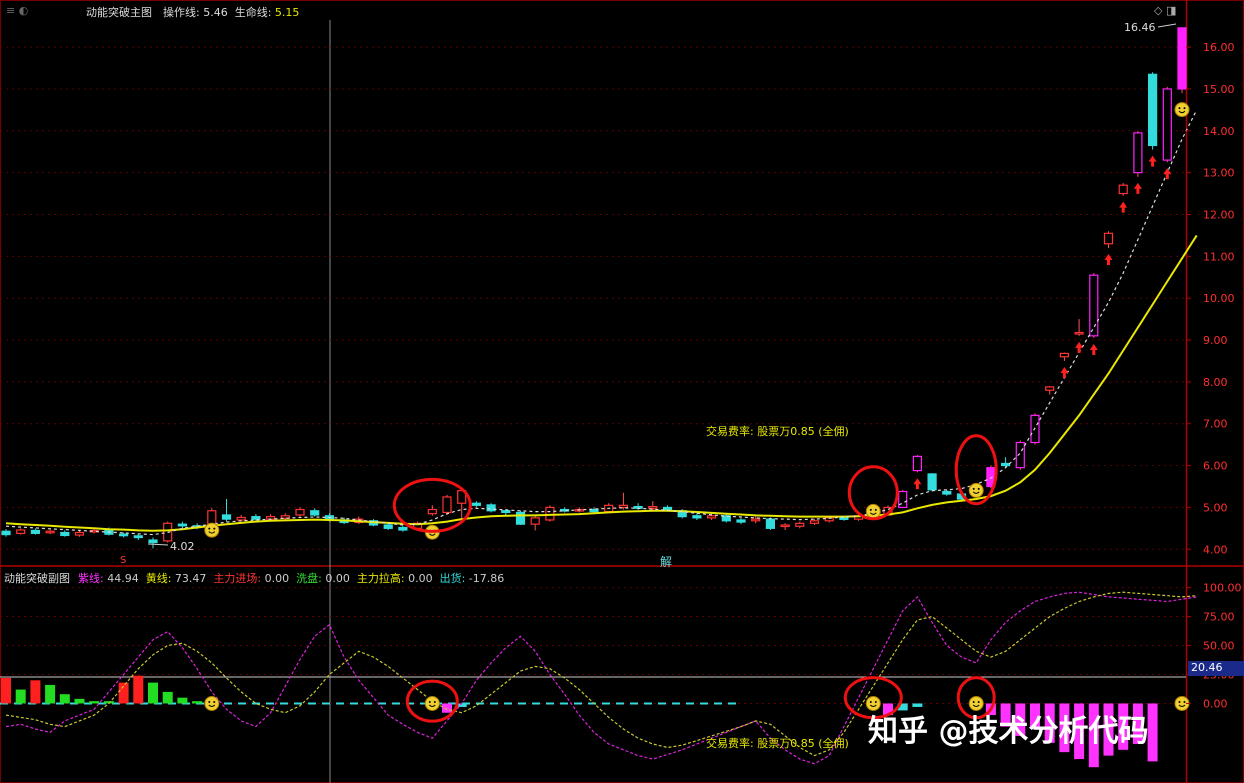 This screenshot has height=783, width=1244. Describe the element at coordinates (1219, 256) in the screenshot. I see `price-tick-label: 11.00` at that location.